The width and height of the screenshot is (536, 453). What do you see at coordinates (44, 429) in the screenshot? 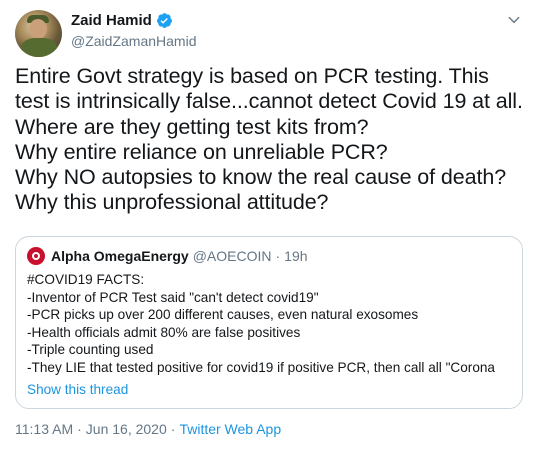
I see `tweet-time: 11:13 AM` at bounding box center [44, 429].